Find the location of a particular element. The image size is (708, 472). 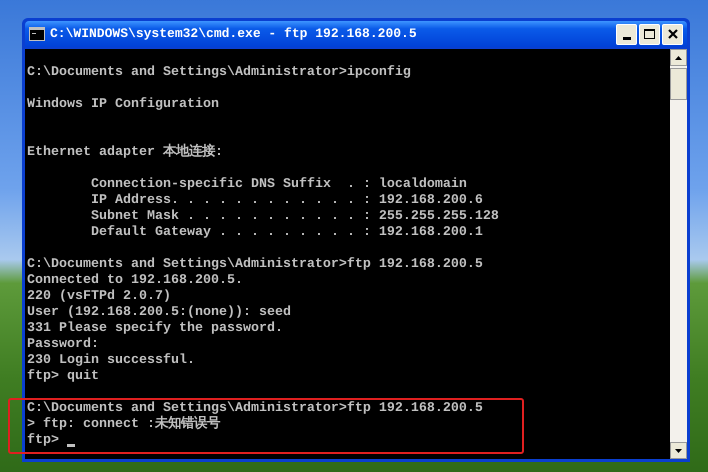

minimize-button is located at coordinates (626, 34).